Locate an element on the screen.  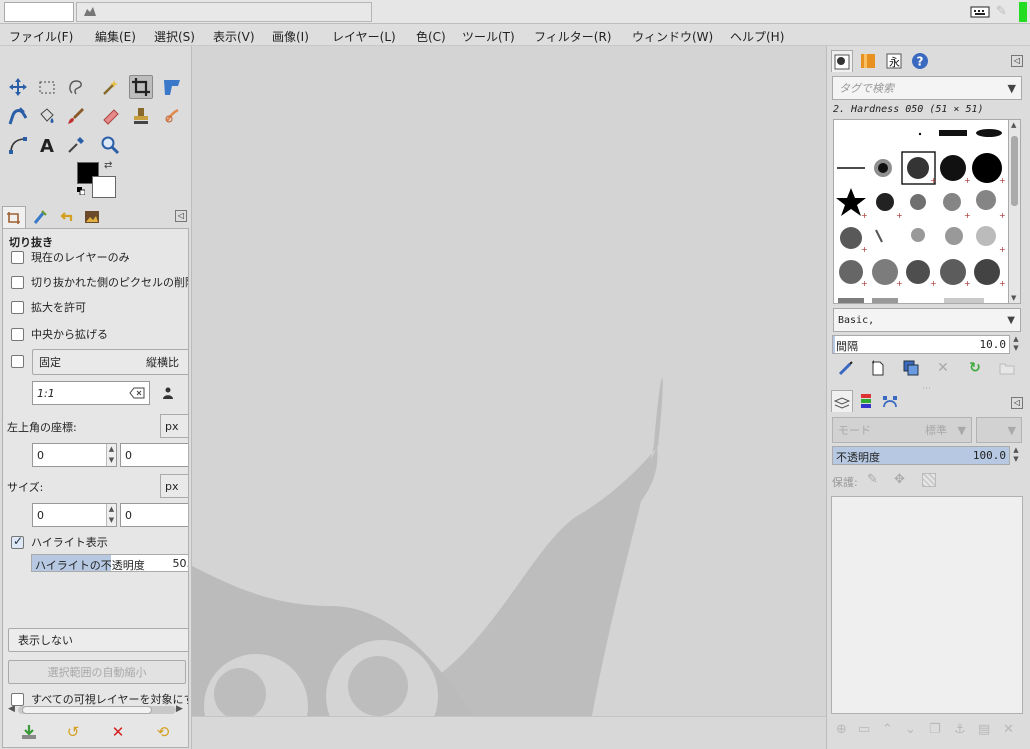
lower-layer-icon: ⌄ is located at coordinates (910, 729).